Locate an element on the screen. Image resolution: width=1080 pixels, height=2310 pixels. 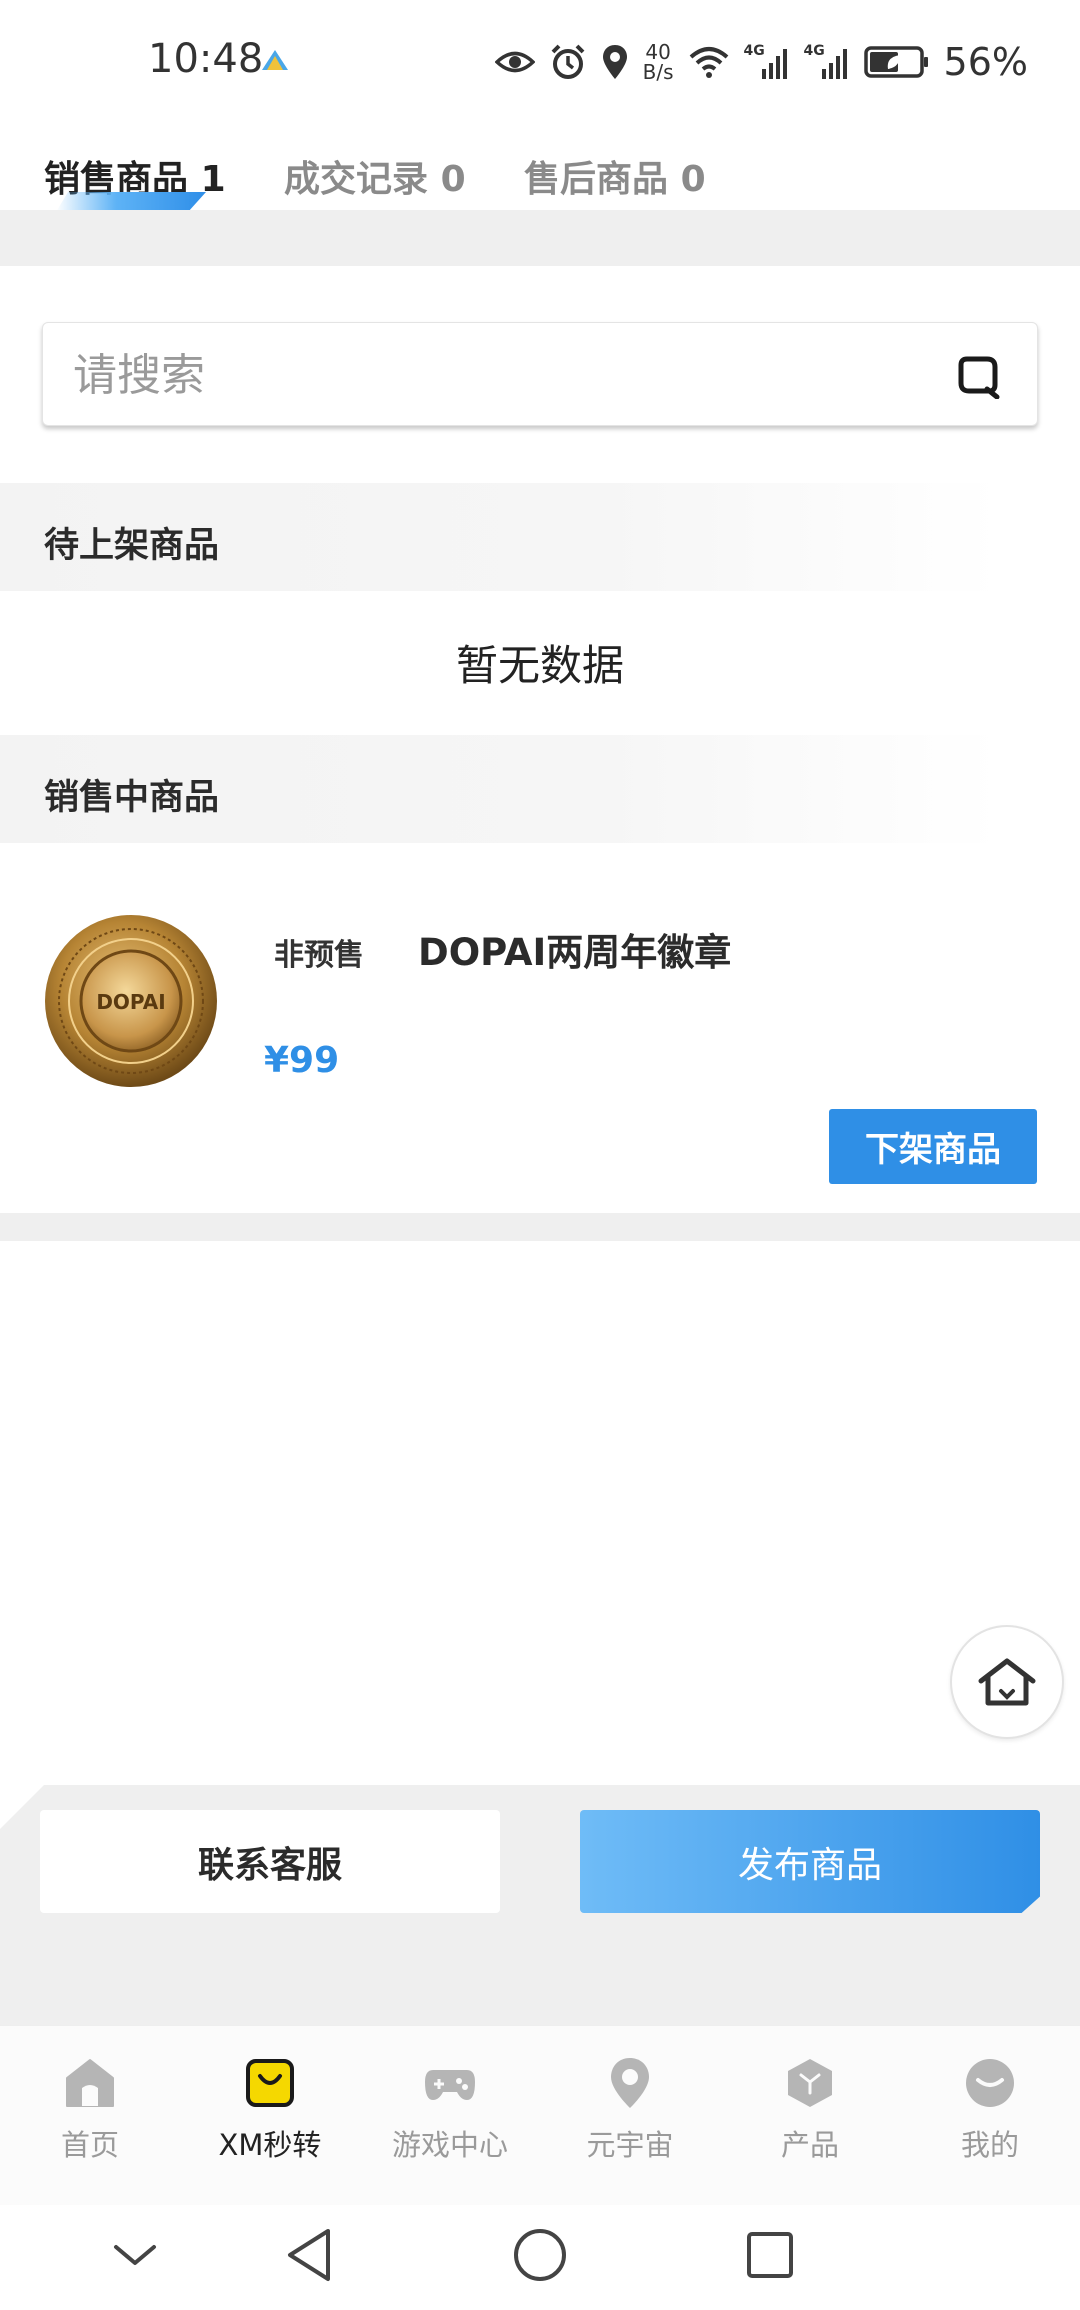
product-image: DOPAI is located at coordinates (131, 1001).